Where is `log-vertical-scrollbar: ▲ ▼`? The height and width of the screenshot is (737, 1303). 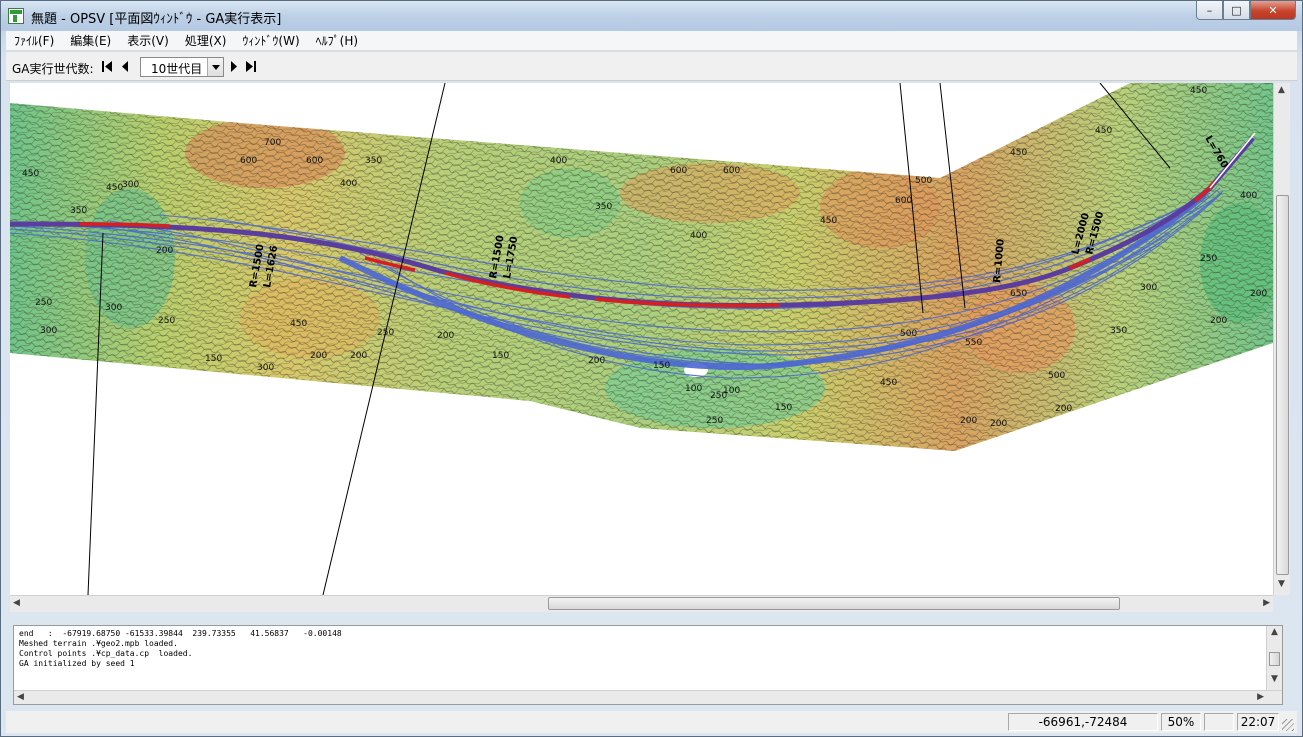 log-vertical-scrollbar: ▲ ▼ is located at coordinates (1274, 658).